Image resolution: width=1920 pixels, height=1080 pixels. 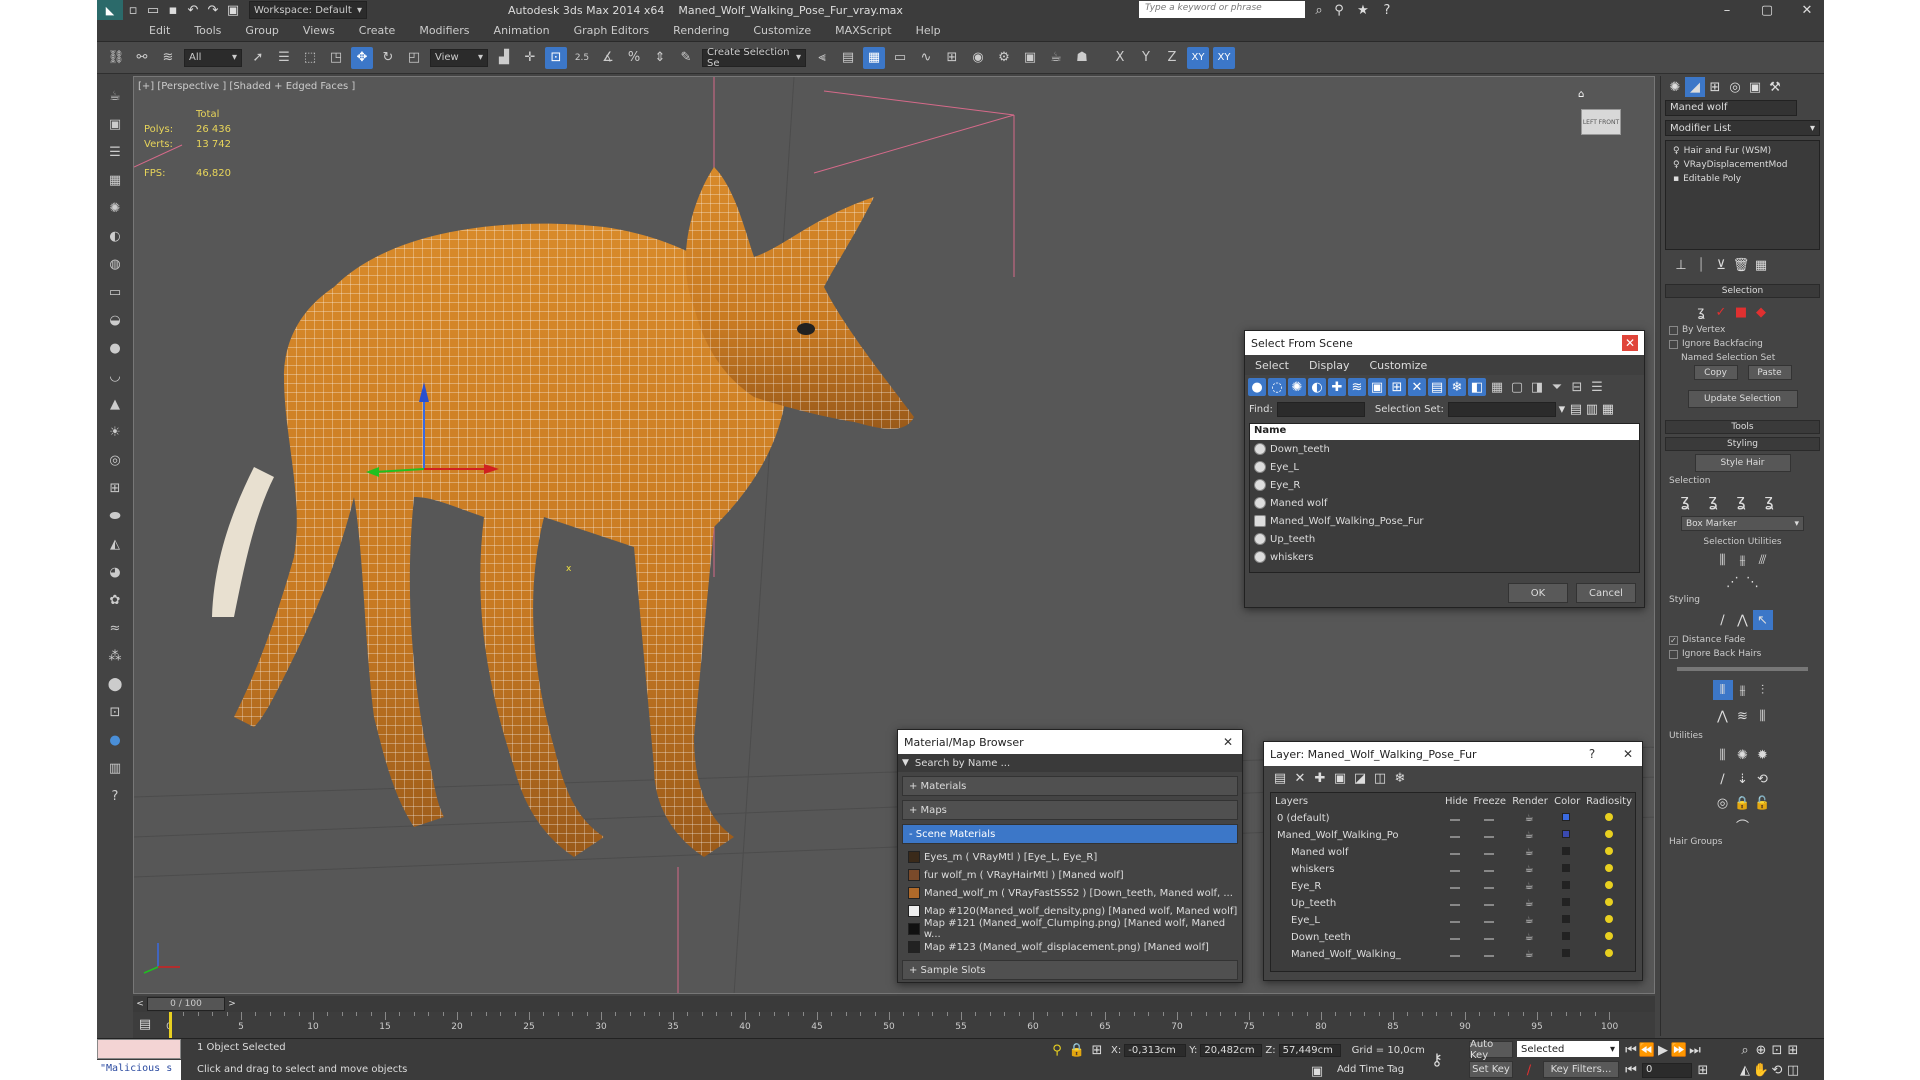 I want to click on hierarchy-icon: ⊟, so click(x=1577, y=387).